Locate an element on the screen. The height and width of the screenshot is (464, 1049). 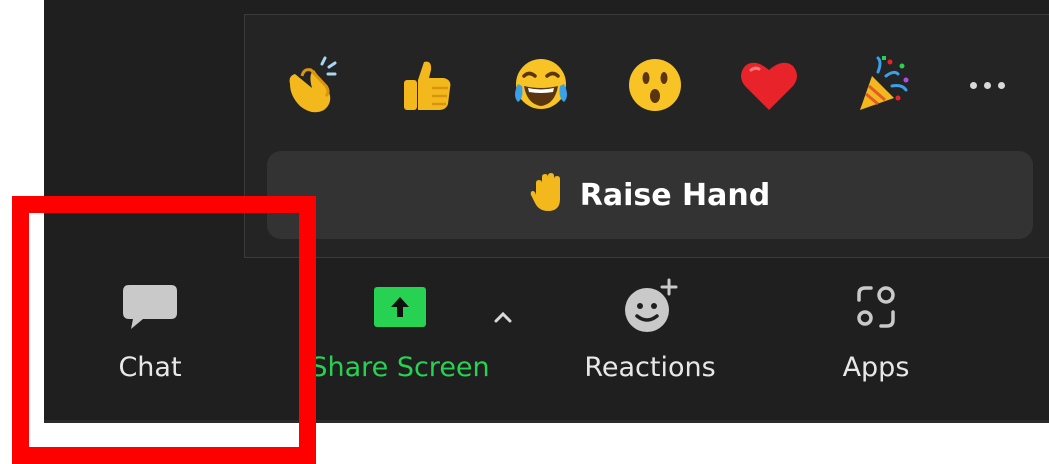
share-screen-label: Share Screen is located at coordinates (400, 367).